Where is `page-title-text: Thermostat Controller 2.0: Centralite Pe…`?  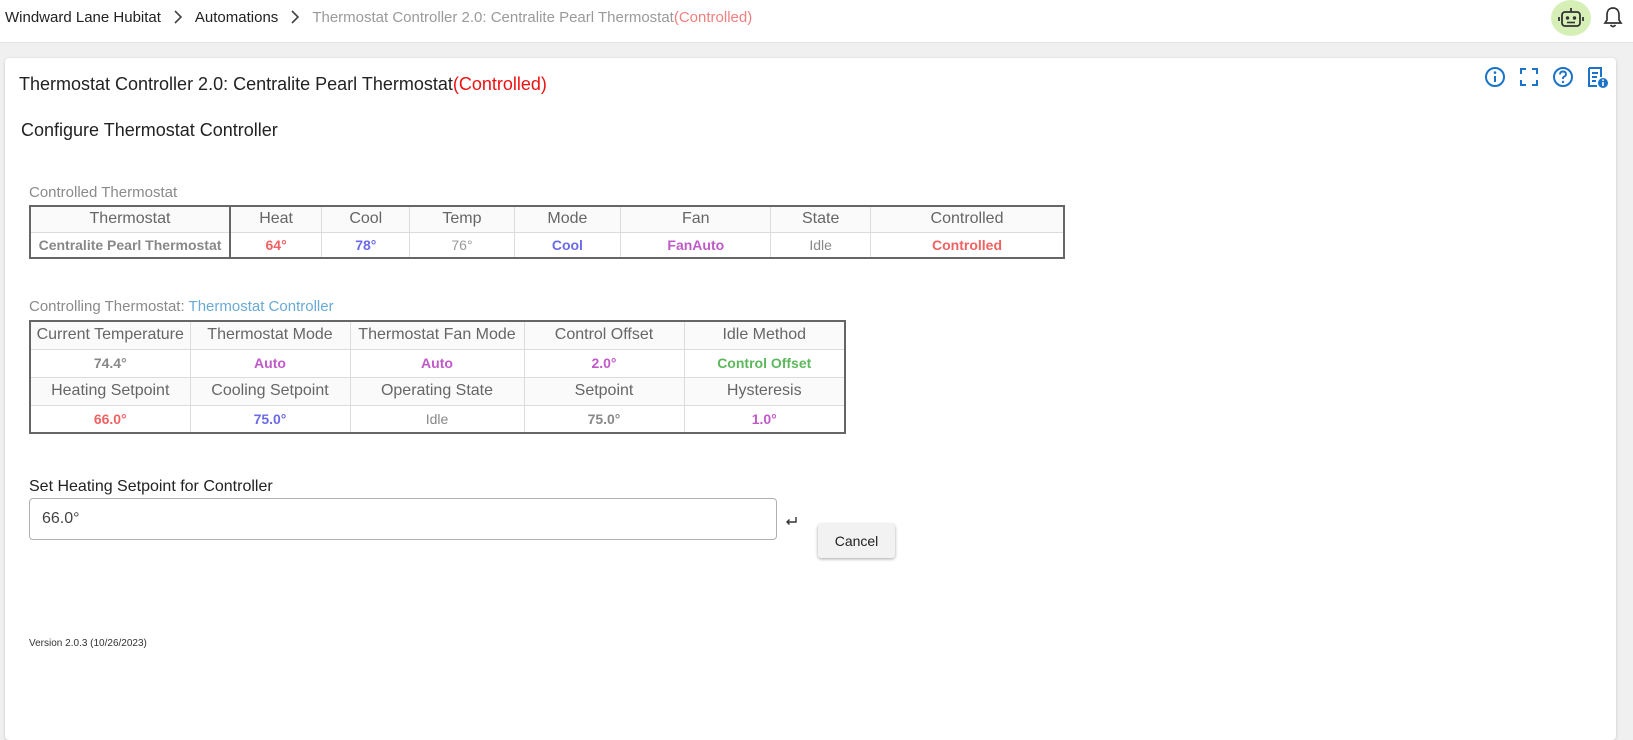 page-title-text: Thermostat Controller 2.0: Centralite Pe… is located at coordinates (236, 84).